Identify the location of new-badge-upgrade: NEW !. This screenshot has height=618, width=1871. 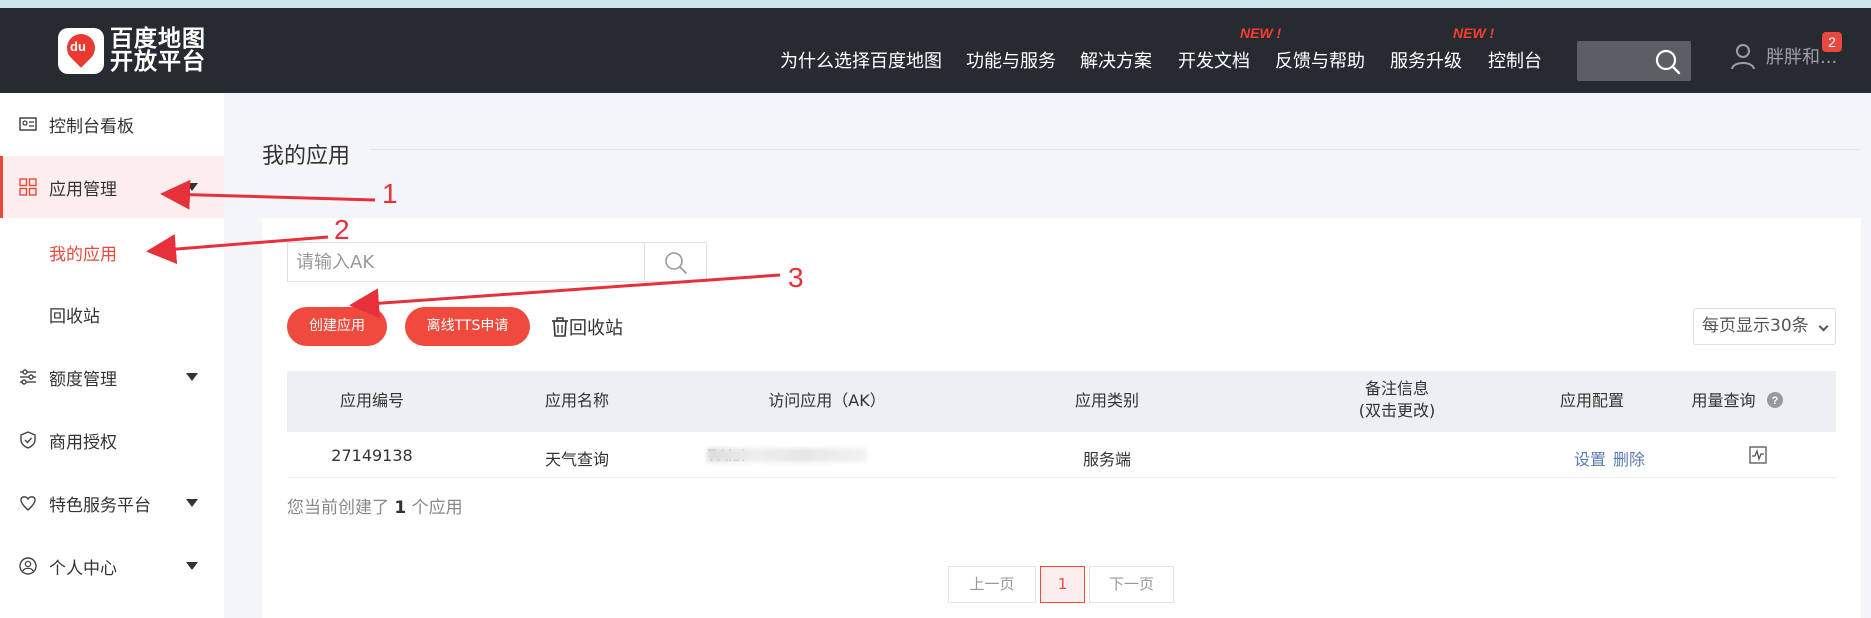
(1474, 33).